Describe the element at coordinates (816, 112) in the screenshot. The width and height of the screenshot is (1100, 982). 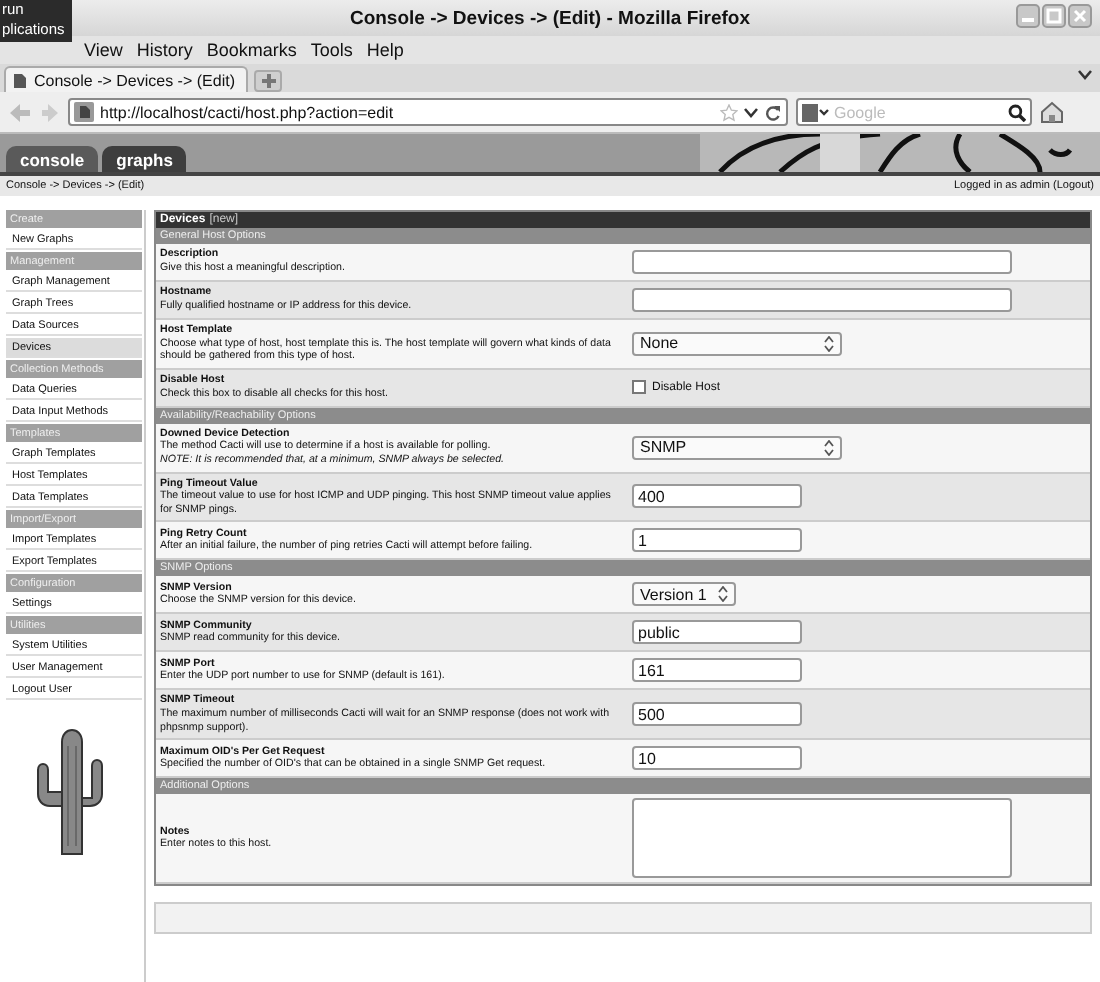
I see `search-engine-icon` at that location.